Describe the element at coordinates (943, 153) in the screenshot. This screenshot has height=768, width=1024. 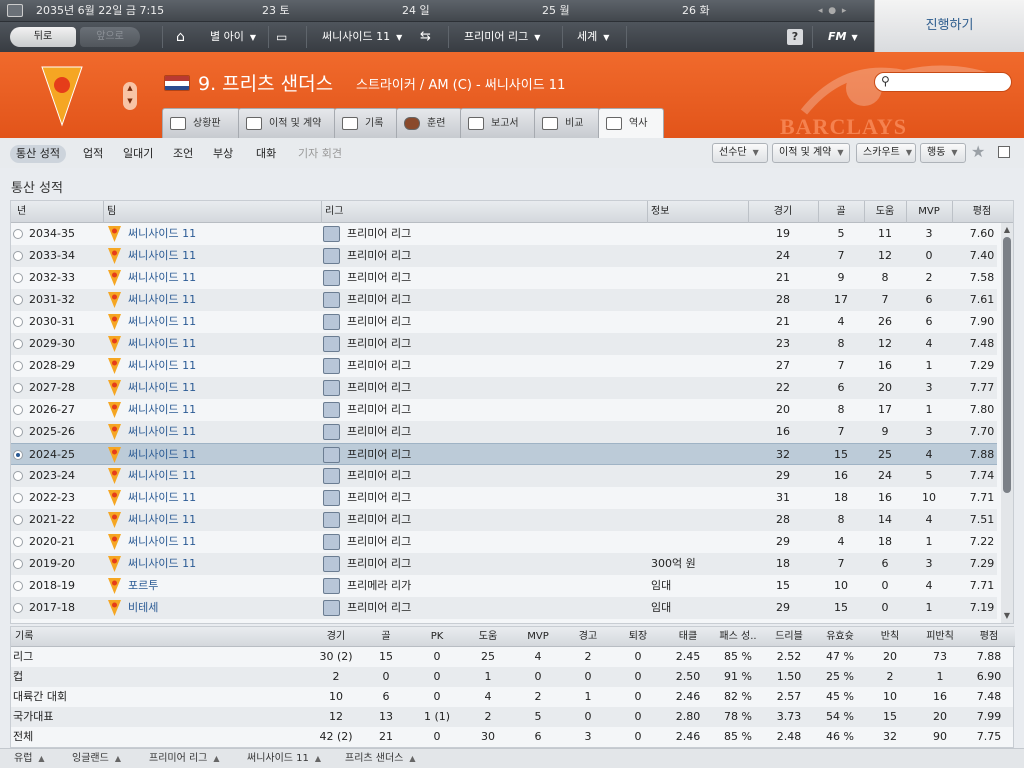
I see `action-dropdown: 행동 ▼` at that location.